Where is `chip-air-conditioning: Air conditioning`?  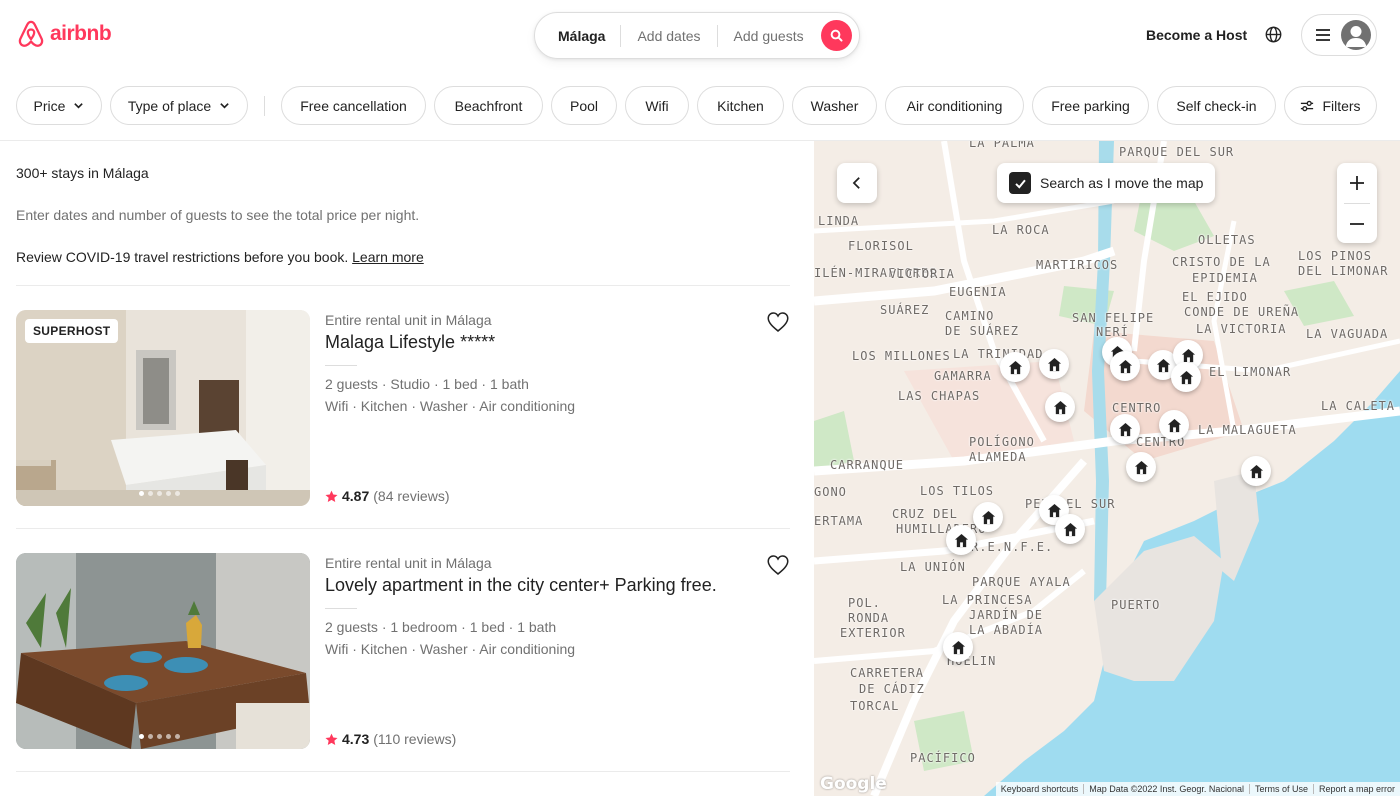
chip-air-conditioning: Air conditioning is located at coordinates (954, 105).